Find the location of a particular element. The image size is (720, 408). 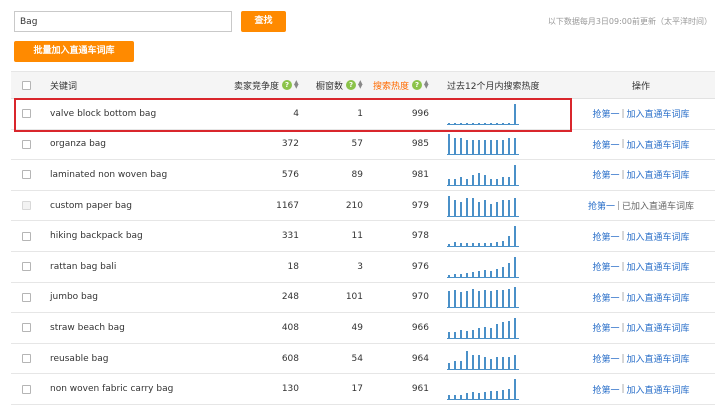

showcase-cell: 101 is located at coordinates (354, 297).